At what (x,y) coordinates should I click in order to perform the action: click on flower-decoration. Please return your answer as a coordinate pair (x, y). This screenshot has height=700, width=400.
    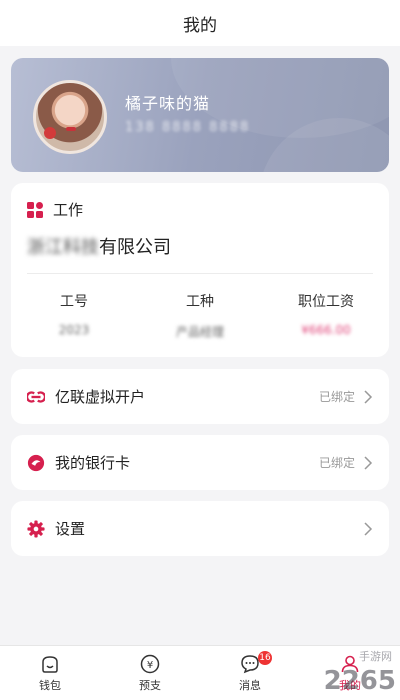
    Looking at the image, I should click on (50, 133).